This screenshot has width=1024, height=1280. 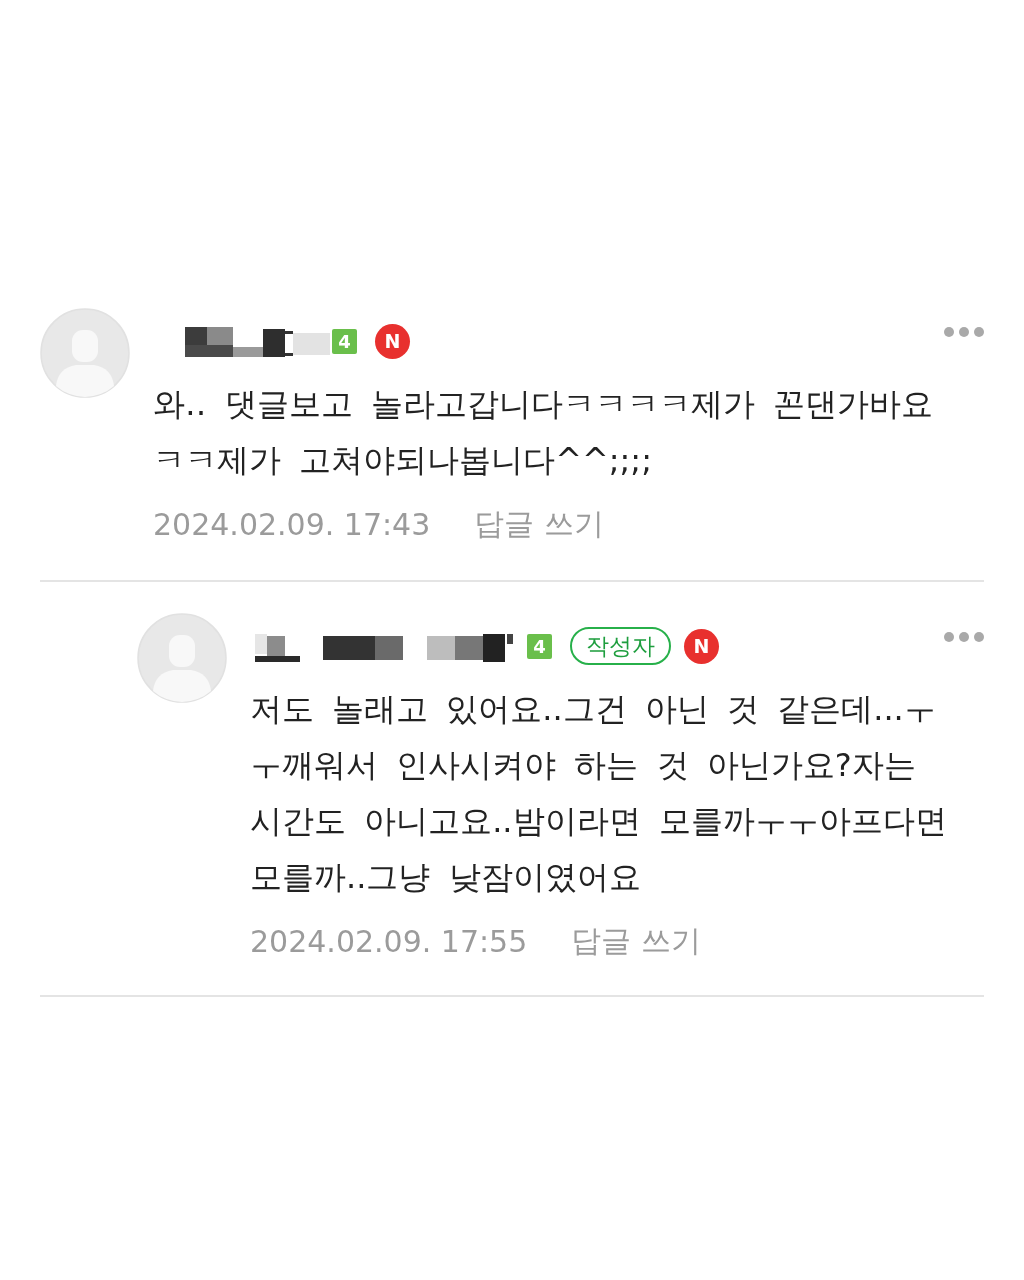 I want to click on author-badge: 작성자, so click(x=620, y=646).